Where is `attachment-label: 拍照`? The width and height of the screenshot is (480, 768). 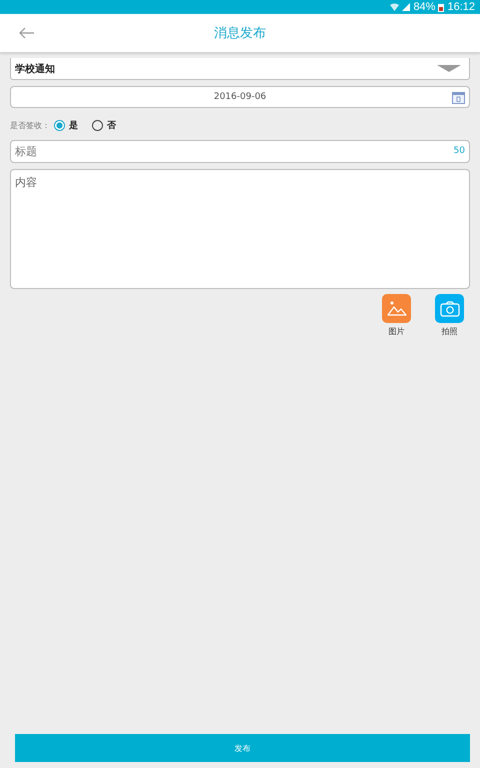 attachment-label: 拍照 is located at coordinates (450, 331).